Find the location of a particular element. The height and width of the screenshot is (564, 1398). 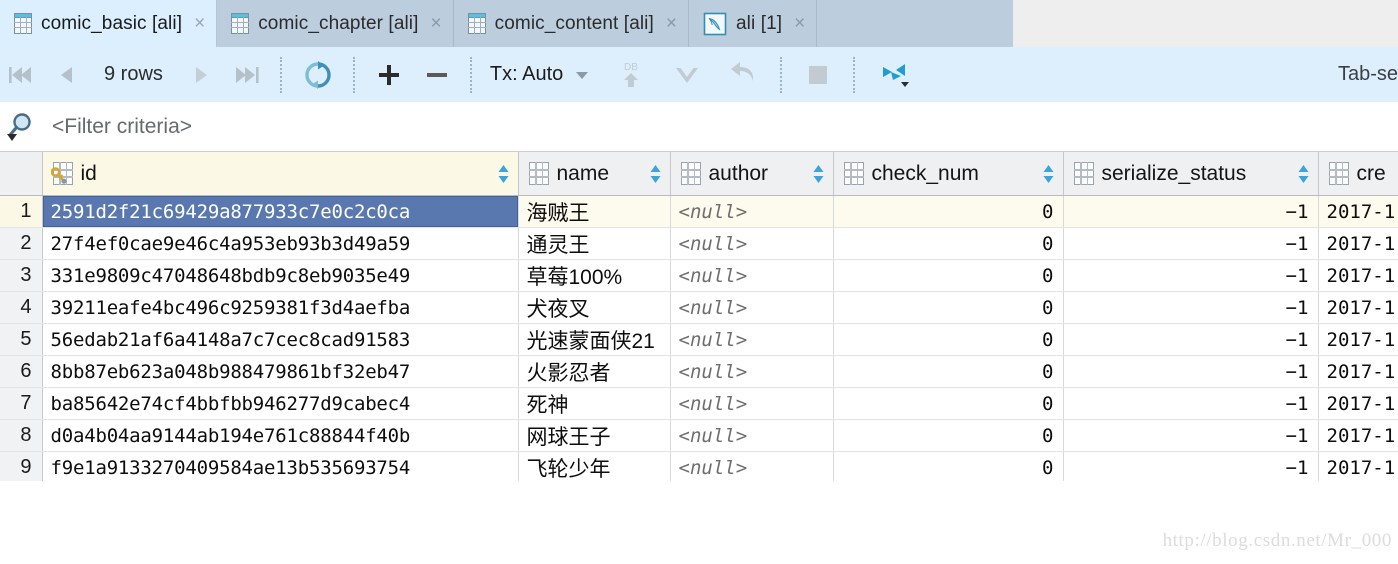

row-number: 2 is located at coordinates (21, 243).